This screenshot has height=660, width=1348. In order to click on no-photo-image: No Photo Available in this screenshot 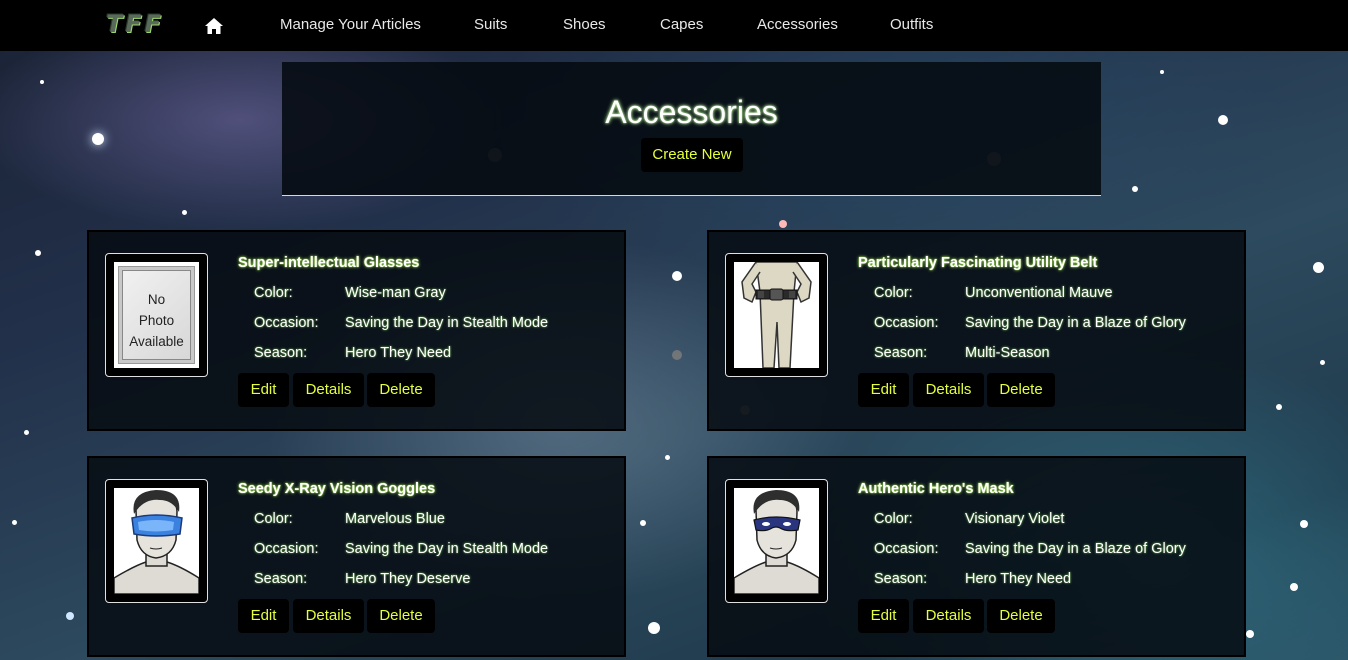, I will do `click(156, 315)`.